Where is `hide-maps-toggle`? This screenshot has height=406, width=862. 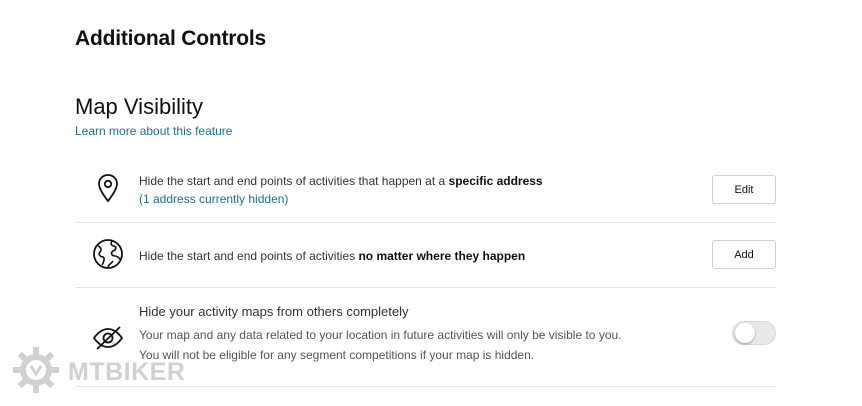
hide-maps-toggle is located at coordinates (754, 333).